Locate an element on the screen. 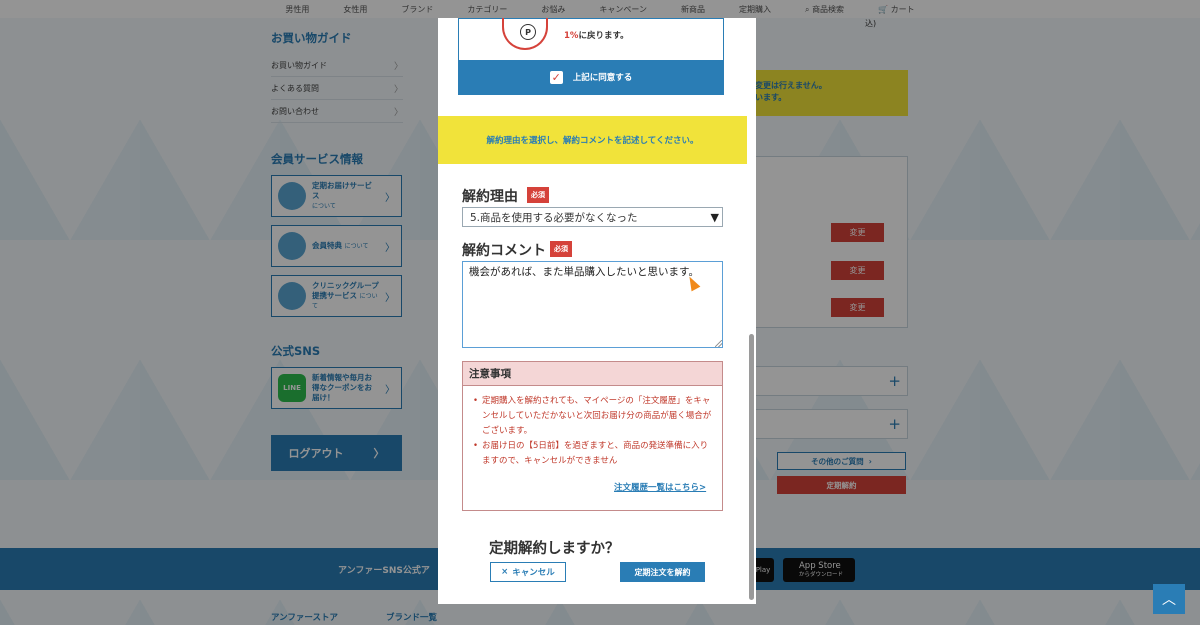 The width and height of the screenshot is (1200, 625). dropdown-arrow-icon: ▼ is located at coordinates (714, 217).